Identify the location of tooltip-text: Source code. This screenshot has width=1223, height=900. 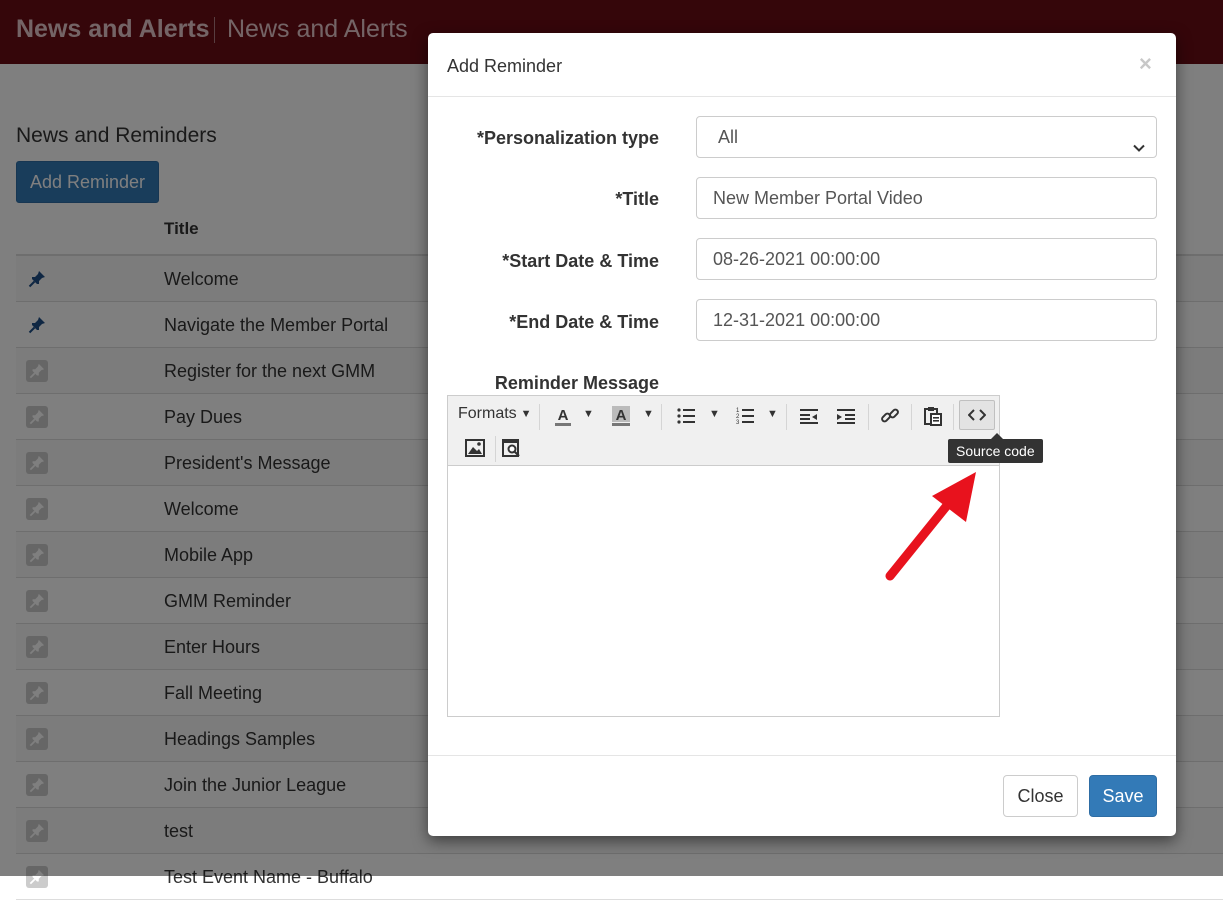
(995, 451).